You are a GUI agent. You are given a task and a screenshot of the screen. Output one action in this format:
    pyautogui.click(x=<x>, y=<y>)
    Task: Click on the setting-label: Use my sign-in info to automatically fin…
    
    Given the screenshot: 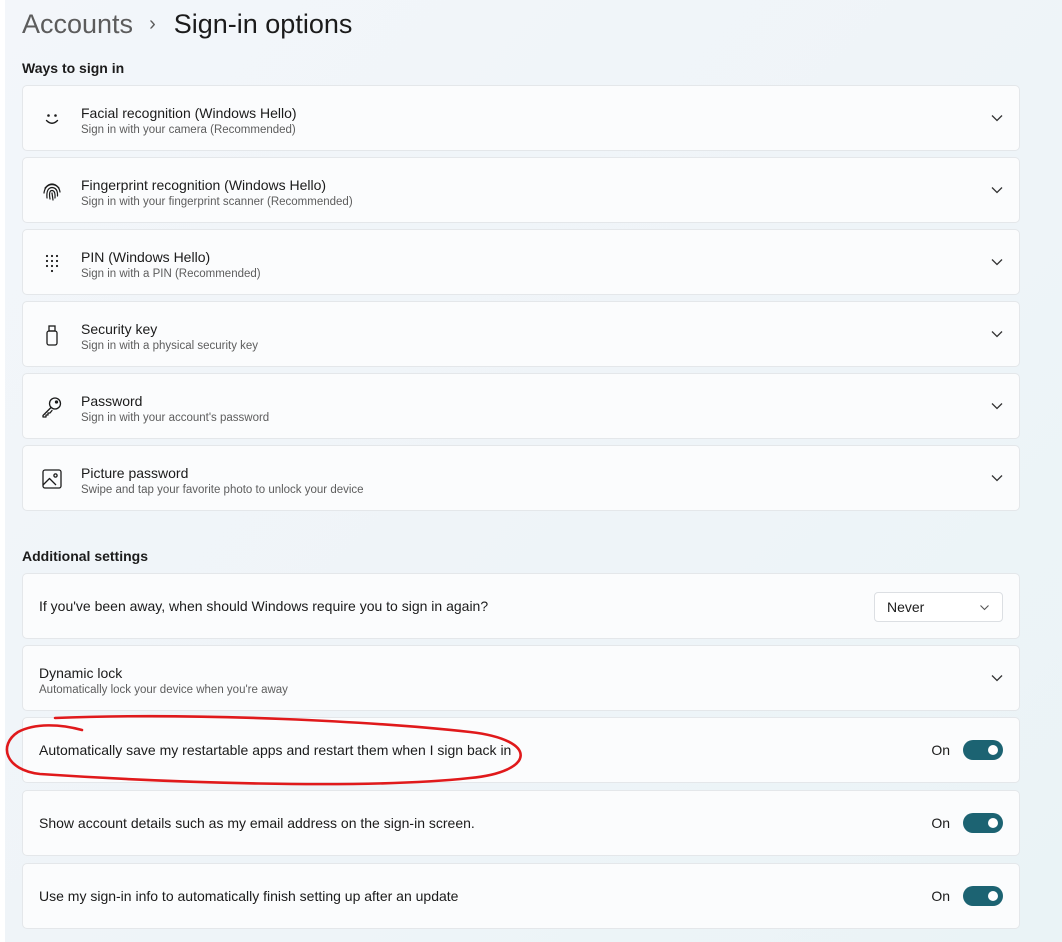 What is the action you would take?
    pyautogui.click(x=249, y=896)
    